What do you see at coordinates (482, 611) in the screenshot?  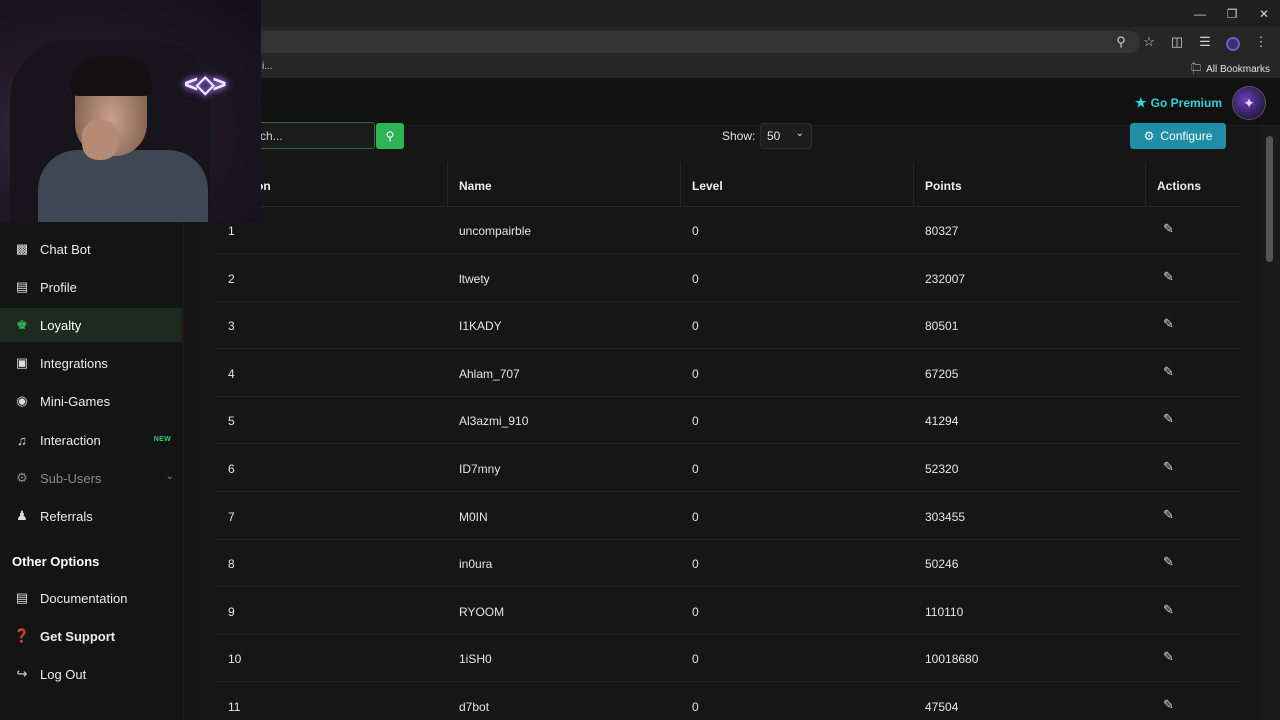 I see `cell-name: RYOOM` at bounding box center [482, 611].